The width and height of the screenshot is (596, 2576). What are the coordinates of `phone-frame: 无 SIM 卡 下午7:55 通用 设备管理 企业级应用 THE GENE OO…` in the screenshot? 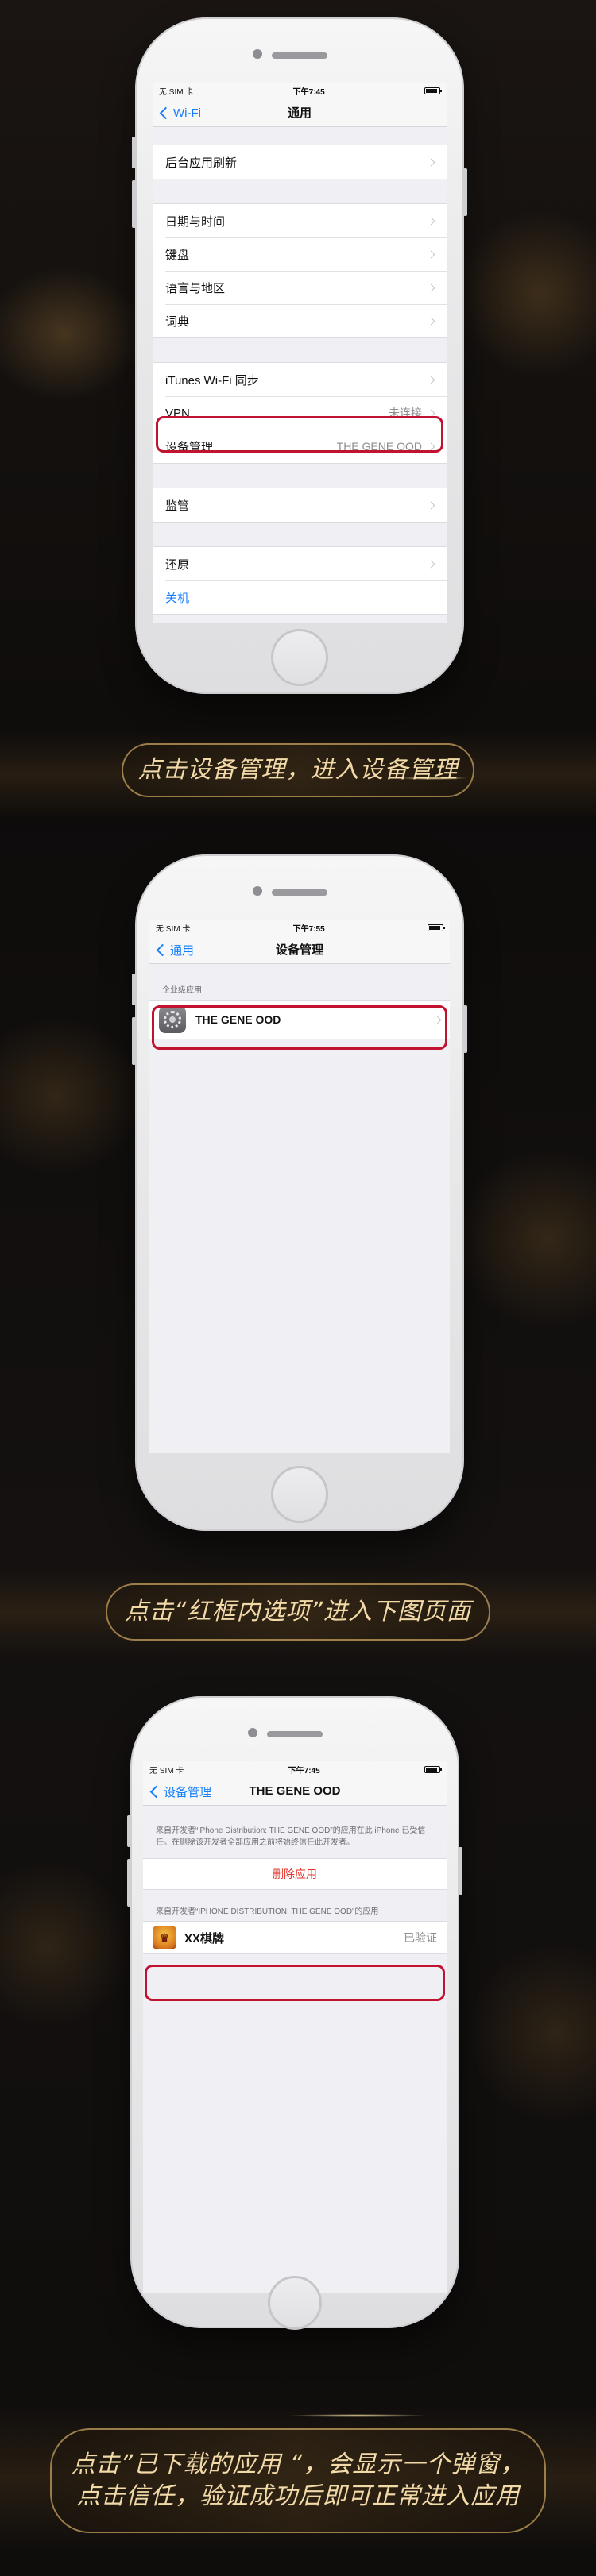 It's located at (299, 1192).